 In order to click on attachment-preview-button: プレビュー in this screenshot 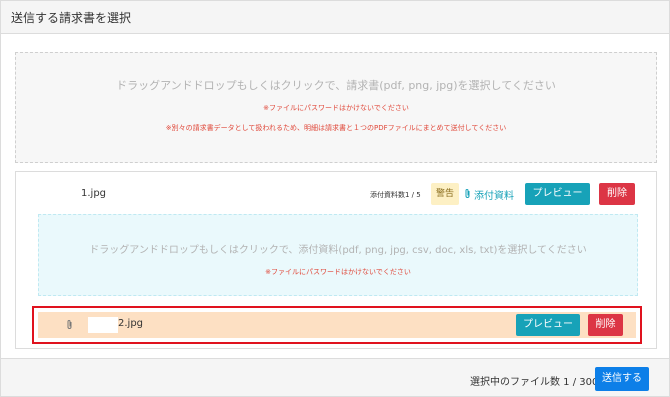, I will do `click(548, 325)`.